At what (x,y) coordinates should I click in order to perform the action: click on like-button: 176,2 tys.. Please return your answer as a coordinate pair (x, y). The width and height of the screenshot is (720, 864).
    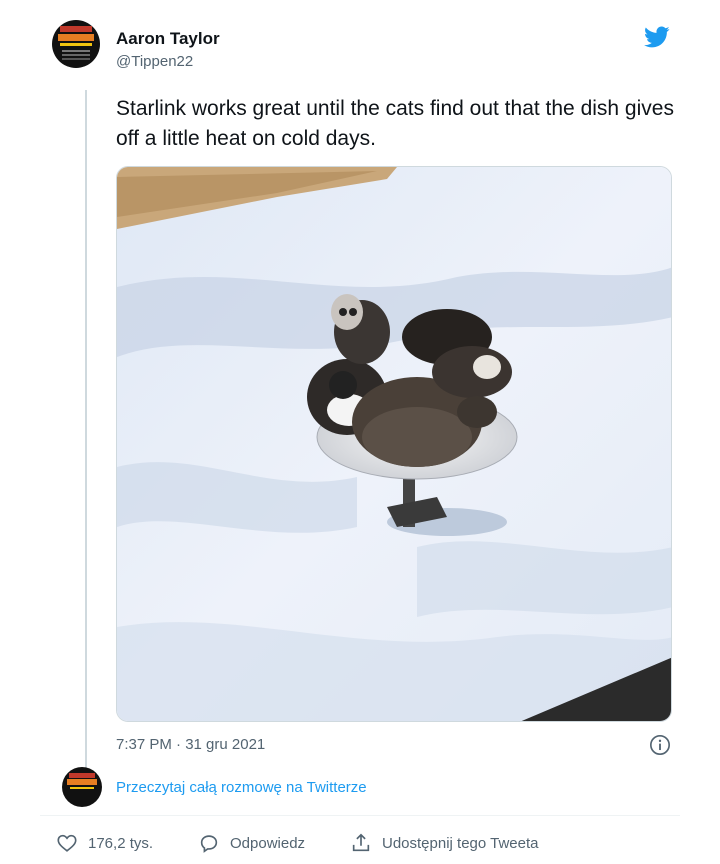
    Looking at the image, I should click on (104, 843).